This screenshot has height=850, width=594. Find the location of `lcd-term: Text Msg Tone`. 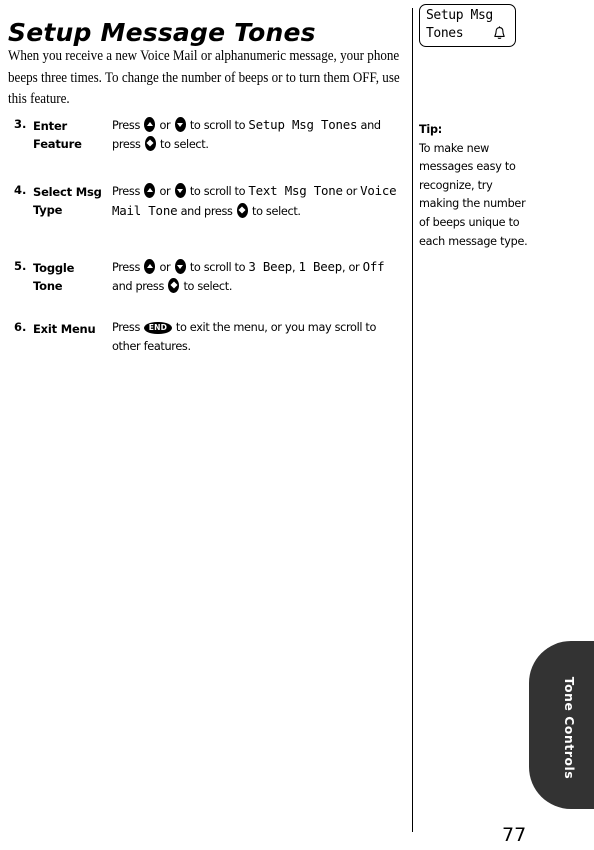

lcd-term: Text Msg Tone is located at coordinates (295, 190).